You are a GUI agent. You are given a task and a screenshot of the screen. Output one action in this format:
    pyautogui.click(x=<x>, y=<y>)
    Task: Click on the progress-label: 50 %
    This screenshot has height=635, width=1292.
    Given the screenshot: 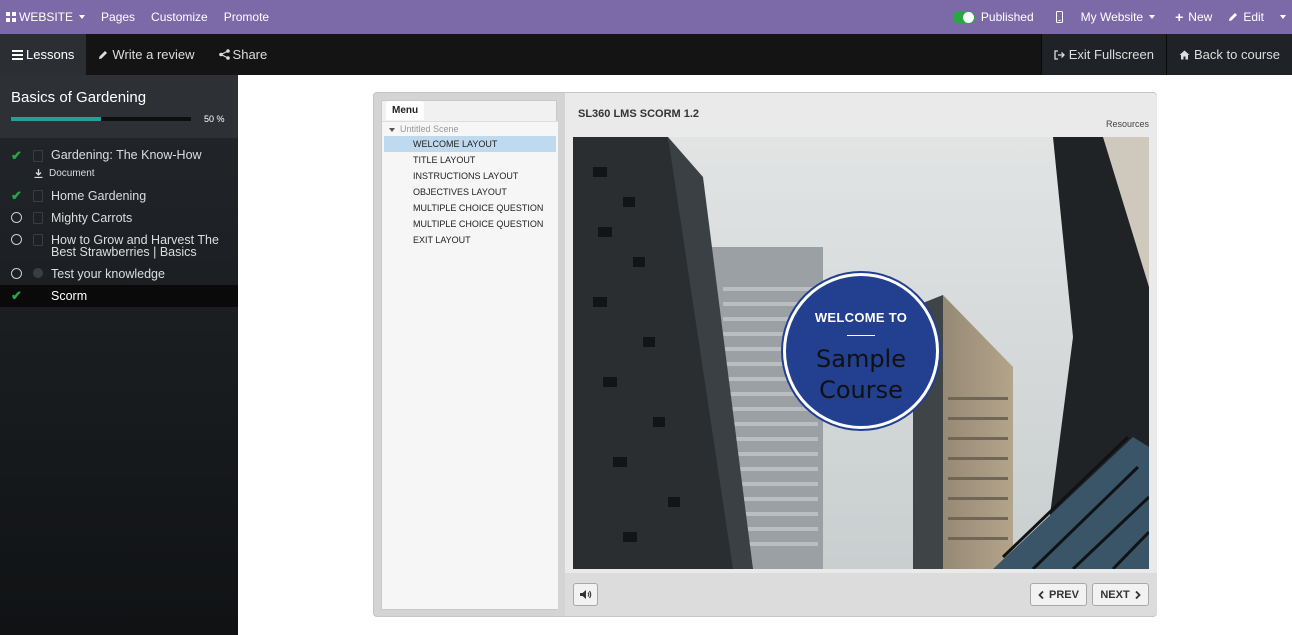 What is the action you would take?
    pyautogui.click(x=214, y=119)
    